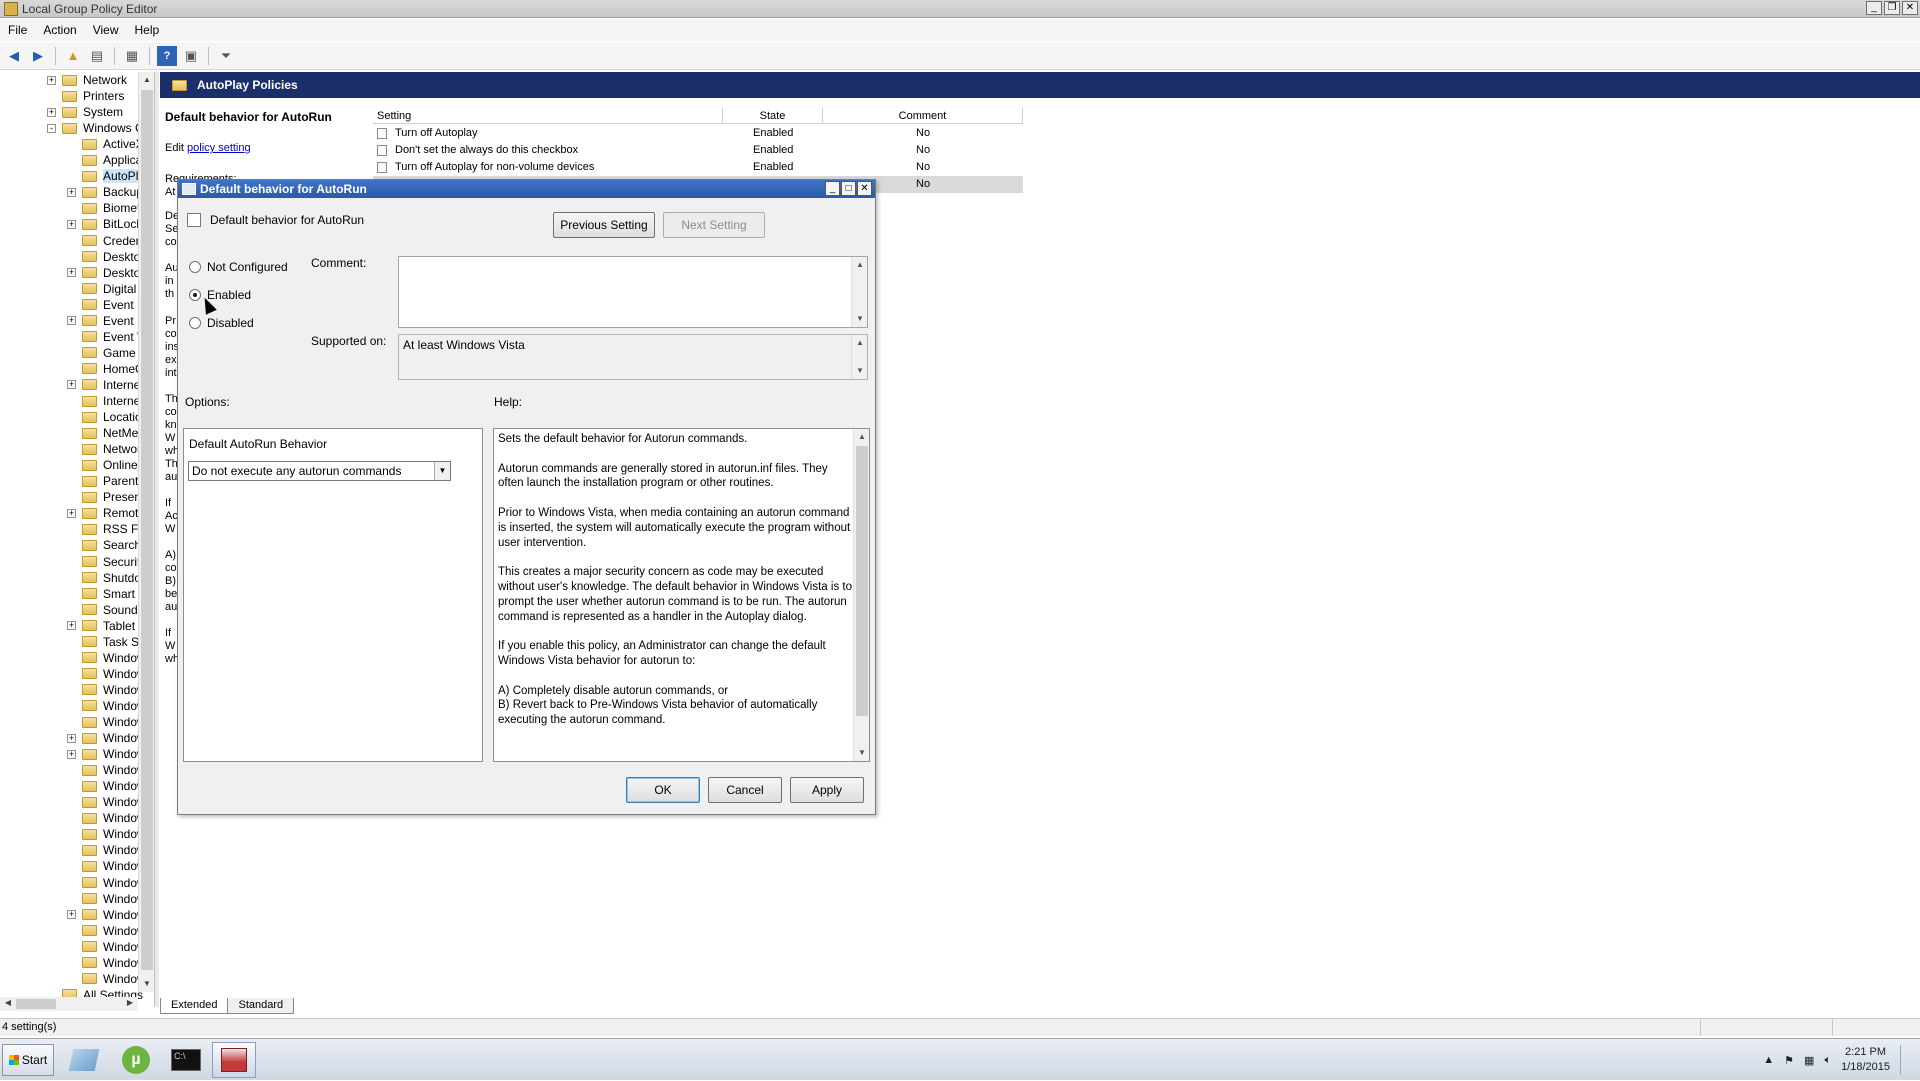 This screenshot has height=1081, width=1920. Describe the element at coordinates (106, 433) in the screenshot. I see `tree-item: NetMee` at that location.